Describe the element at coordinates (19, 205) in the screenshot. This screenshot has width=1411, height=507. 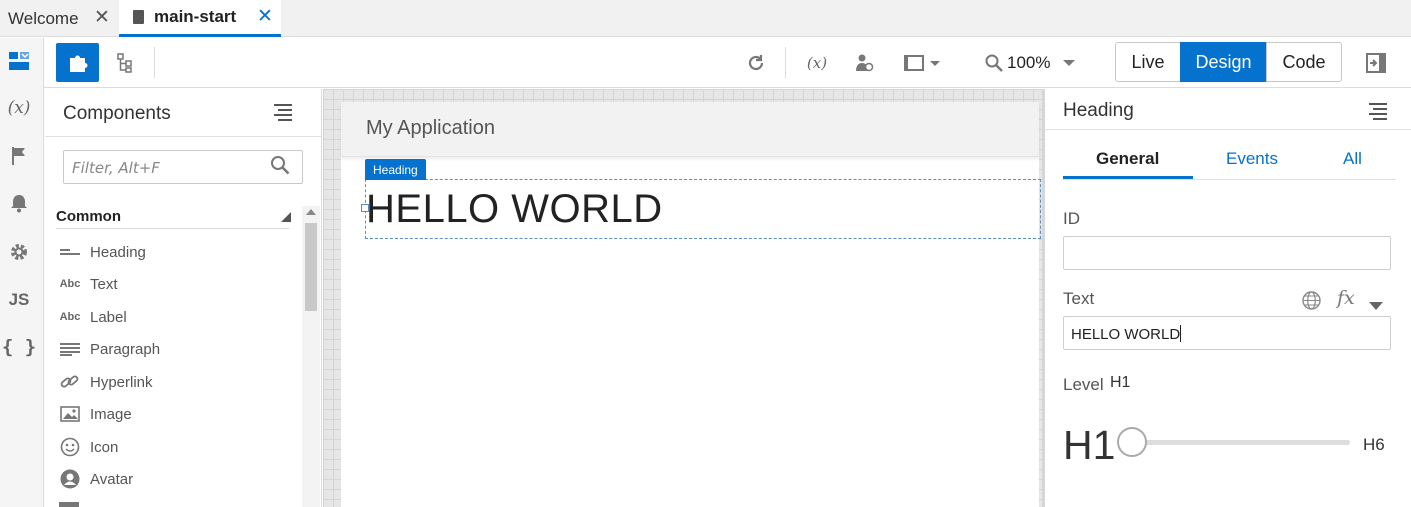
I see `bell-icon` at that location.